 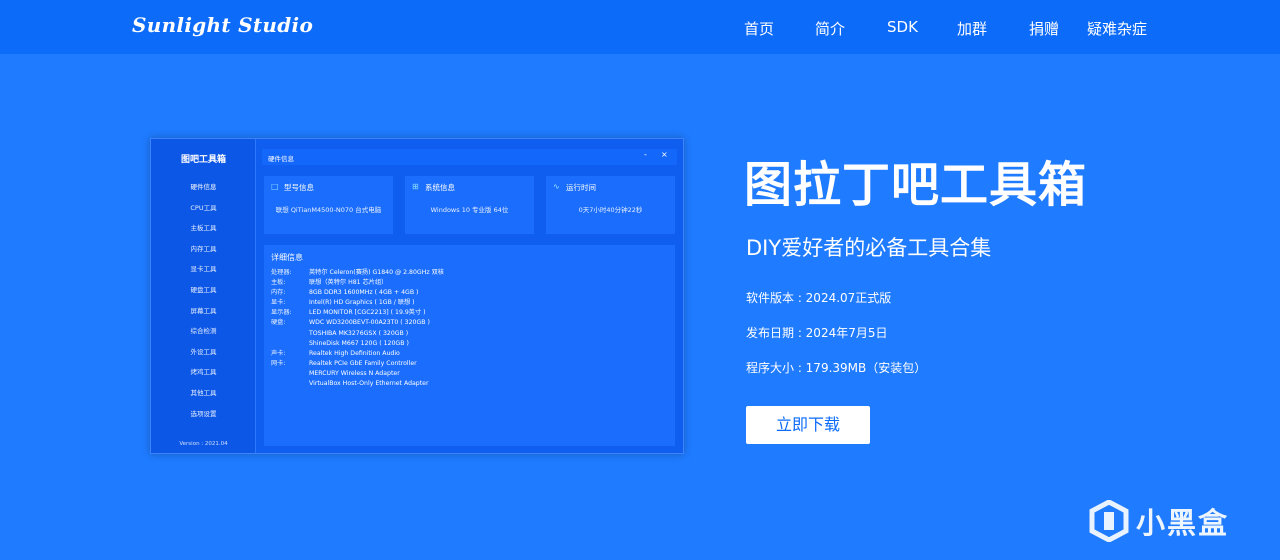 What do you see at coordinates (281, 272) in the screenshot?
I see `detail-key: 处理器:` at bounding box center [281, 272].